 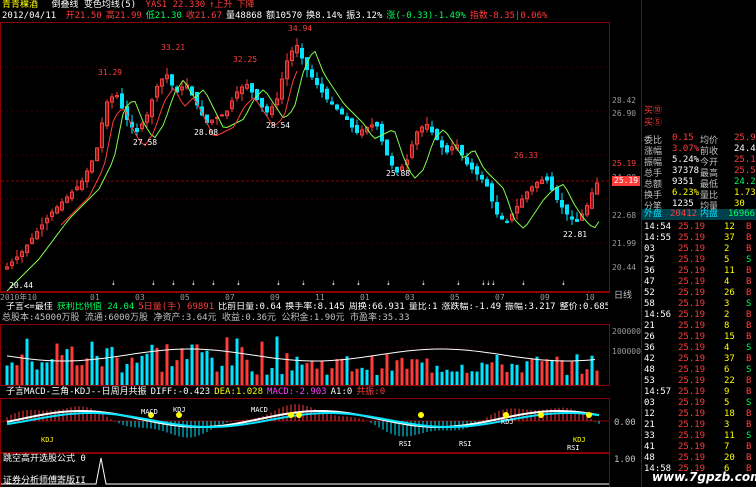 I want to click on stock-name: 青青稞酒, so click(x=20, y=5).